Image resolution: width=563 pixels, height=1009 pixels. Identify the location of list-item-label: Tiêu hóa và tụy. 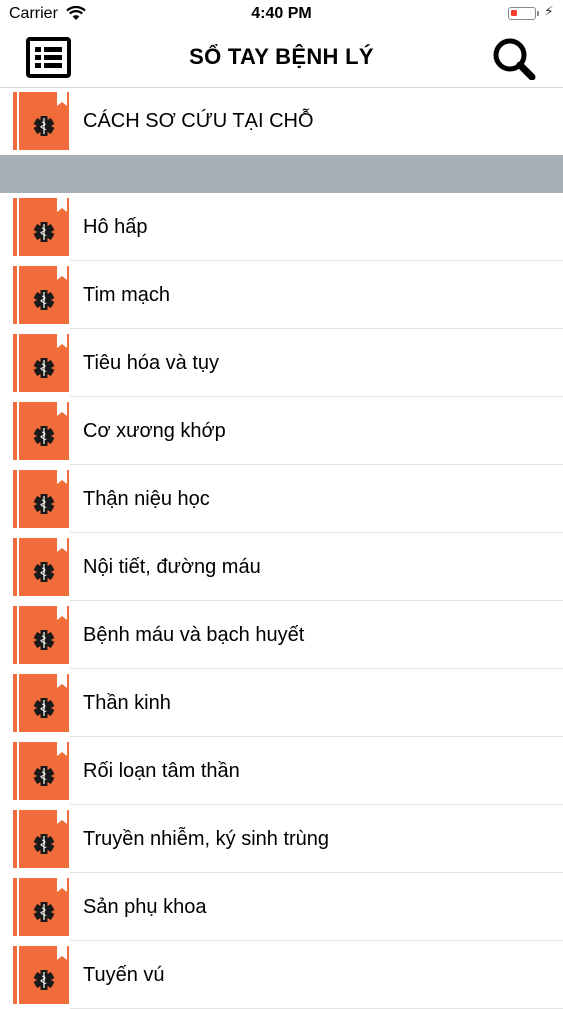
(151, 363).